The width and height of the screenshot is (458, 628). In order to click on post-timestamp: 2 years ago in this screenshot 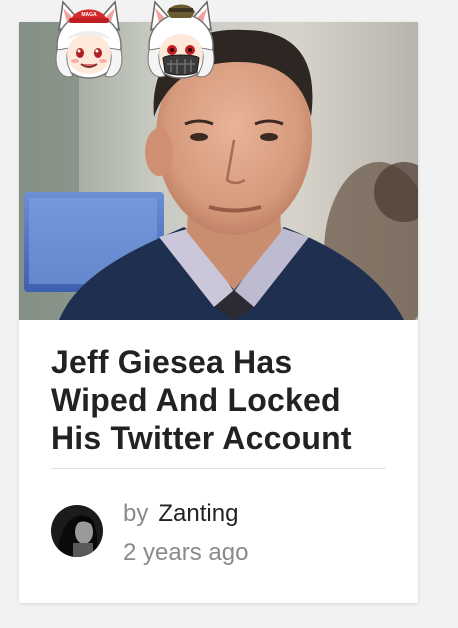, I will do `click(186, 552)`.